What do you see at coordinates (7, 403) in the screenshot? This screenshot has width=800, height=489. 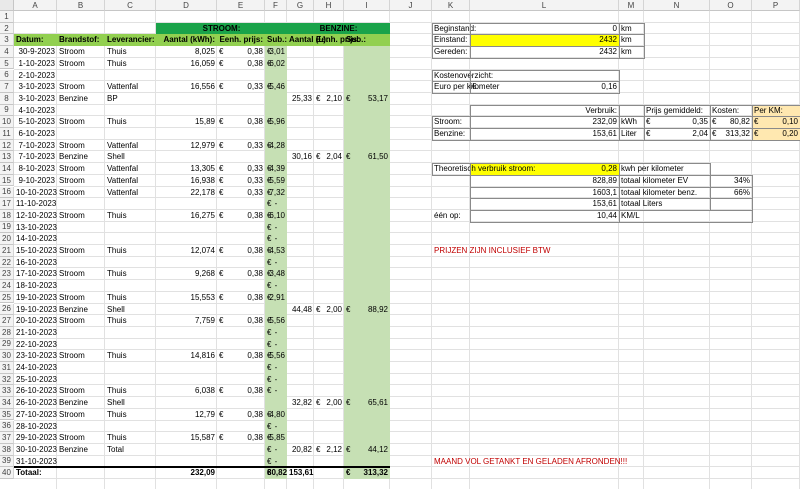 I see `row-header-34: 34` at bounding box center [7, 403].